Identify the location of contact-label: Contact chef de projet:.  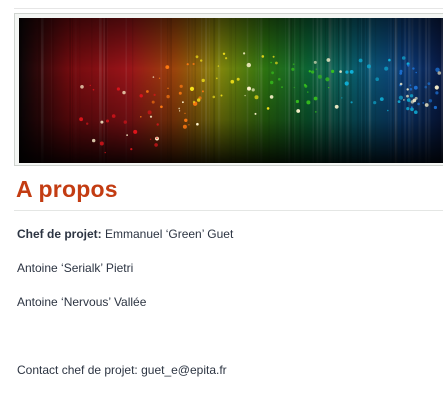
(77, 370).